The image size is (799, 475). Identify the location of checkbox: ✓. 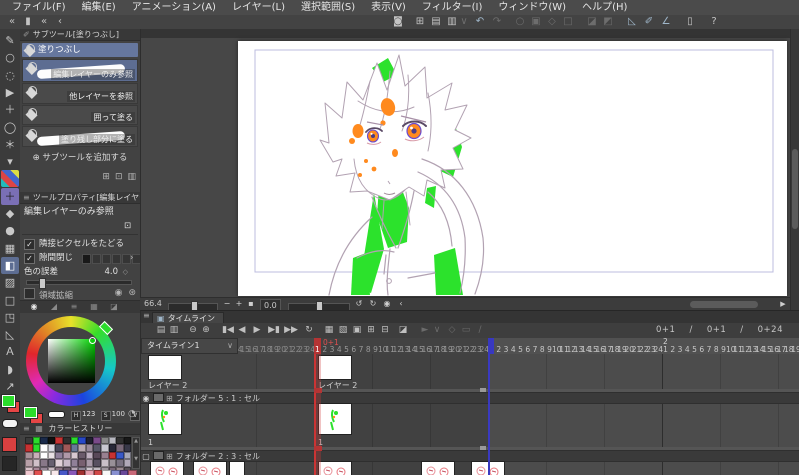
(29, 258).